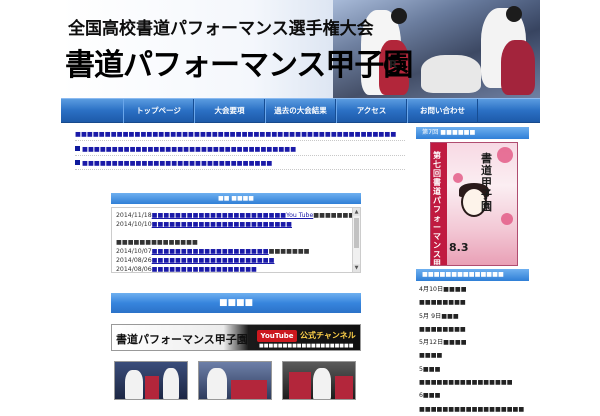 The width and height of the screenshot is (600, 416). I want to click on news-item: 2014/08/26■■■■■■■■■■■■■■■■■■■■■, so click(195, 260).